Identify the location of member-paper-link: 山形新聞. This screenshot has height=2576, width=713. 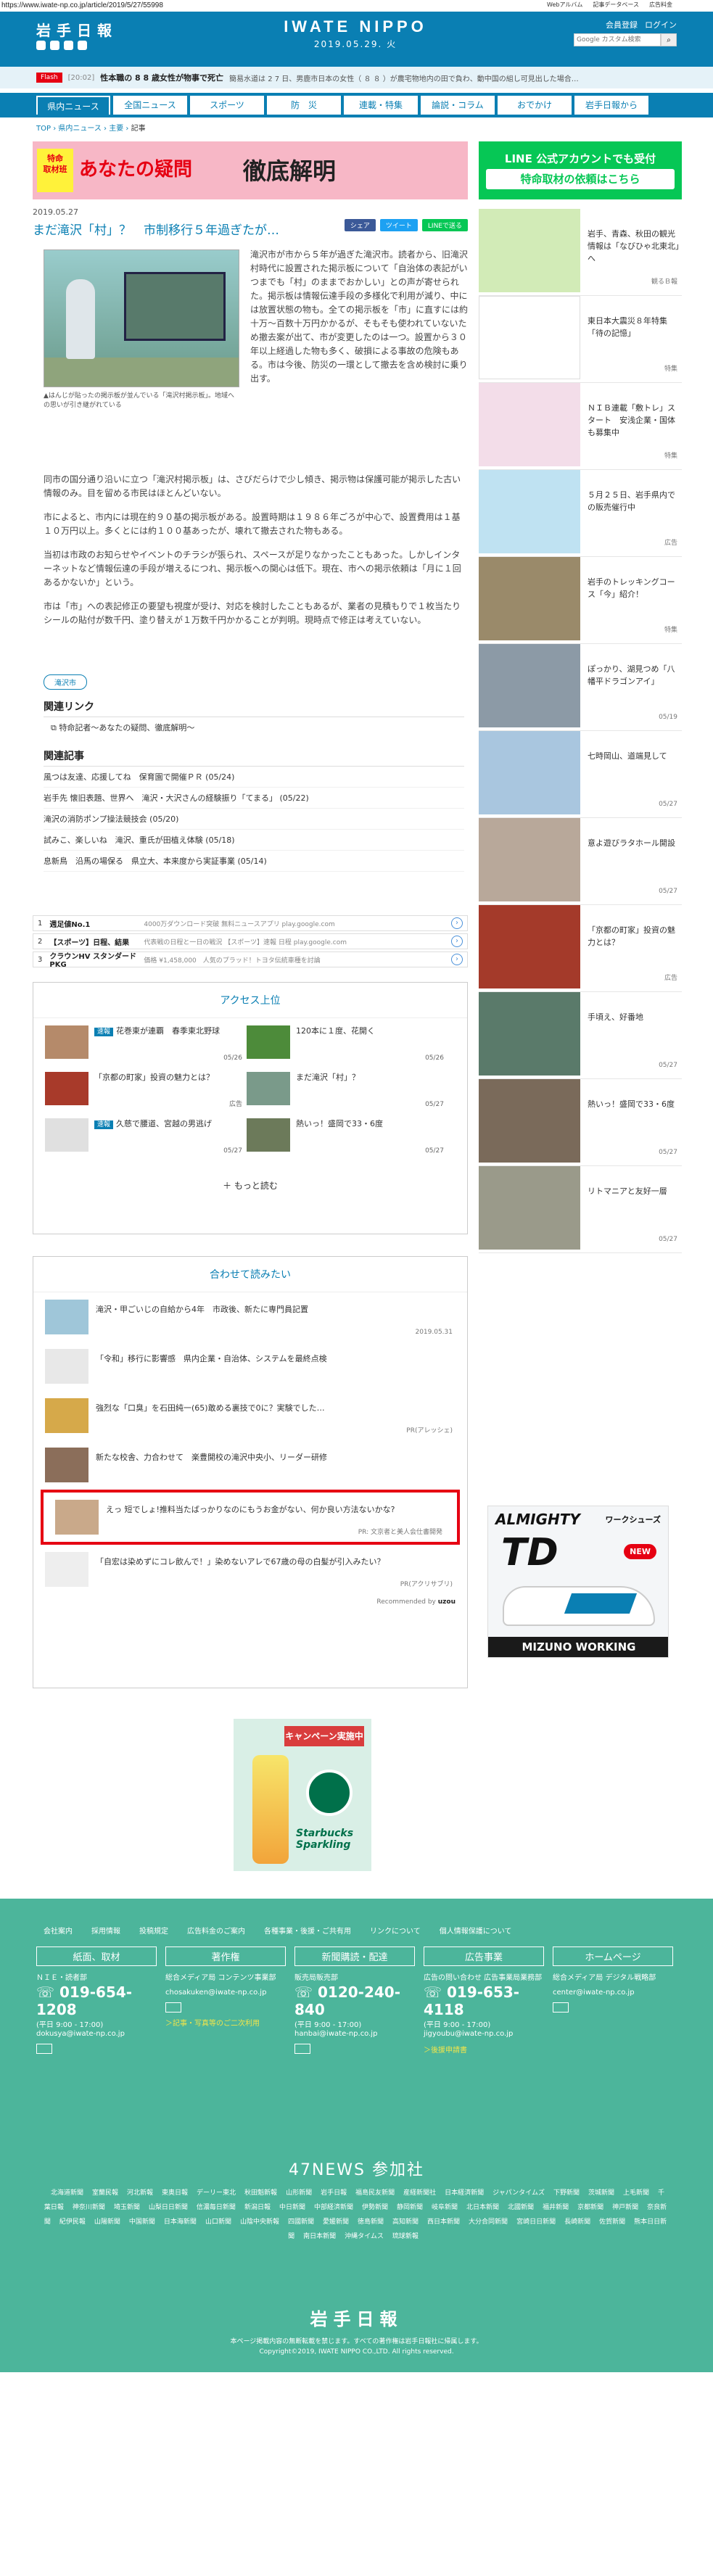
(299, 2193).